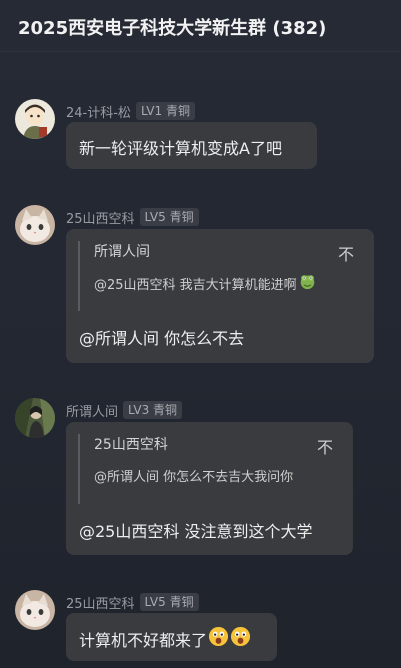 The image size is (401, 668). I want to click on level-badge: LV1 青铜, so click(165, 111).